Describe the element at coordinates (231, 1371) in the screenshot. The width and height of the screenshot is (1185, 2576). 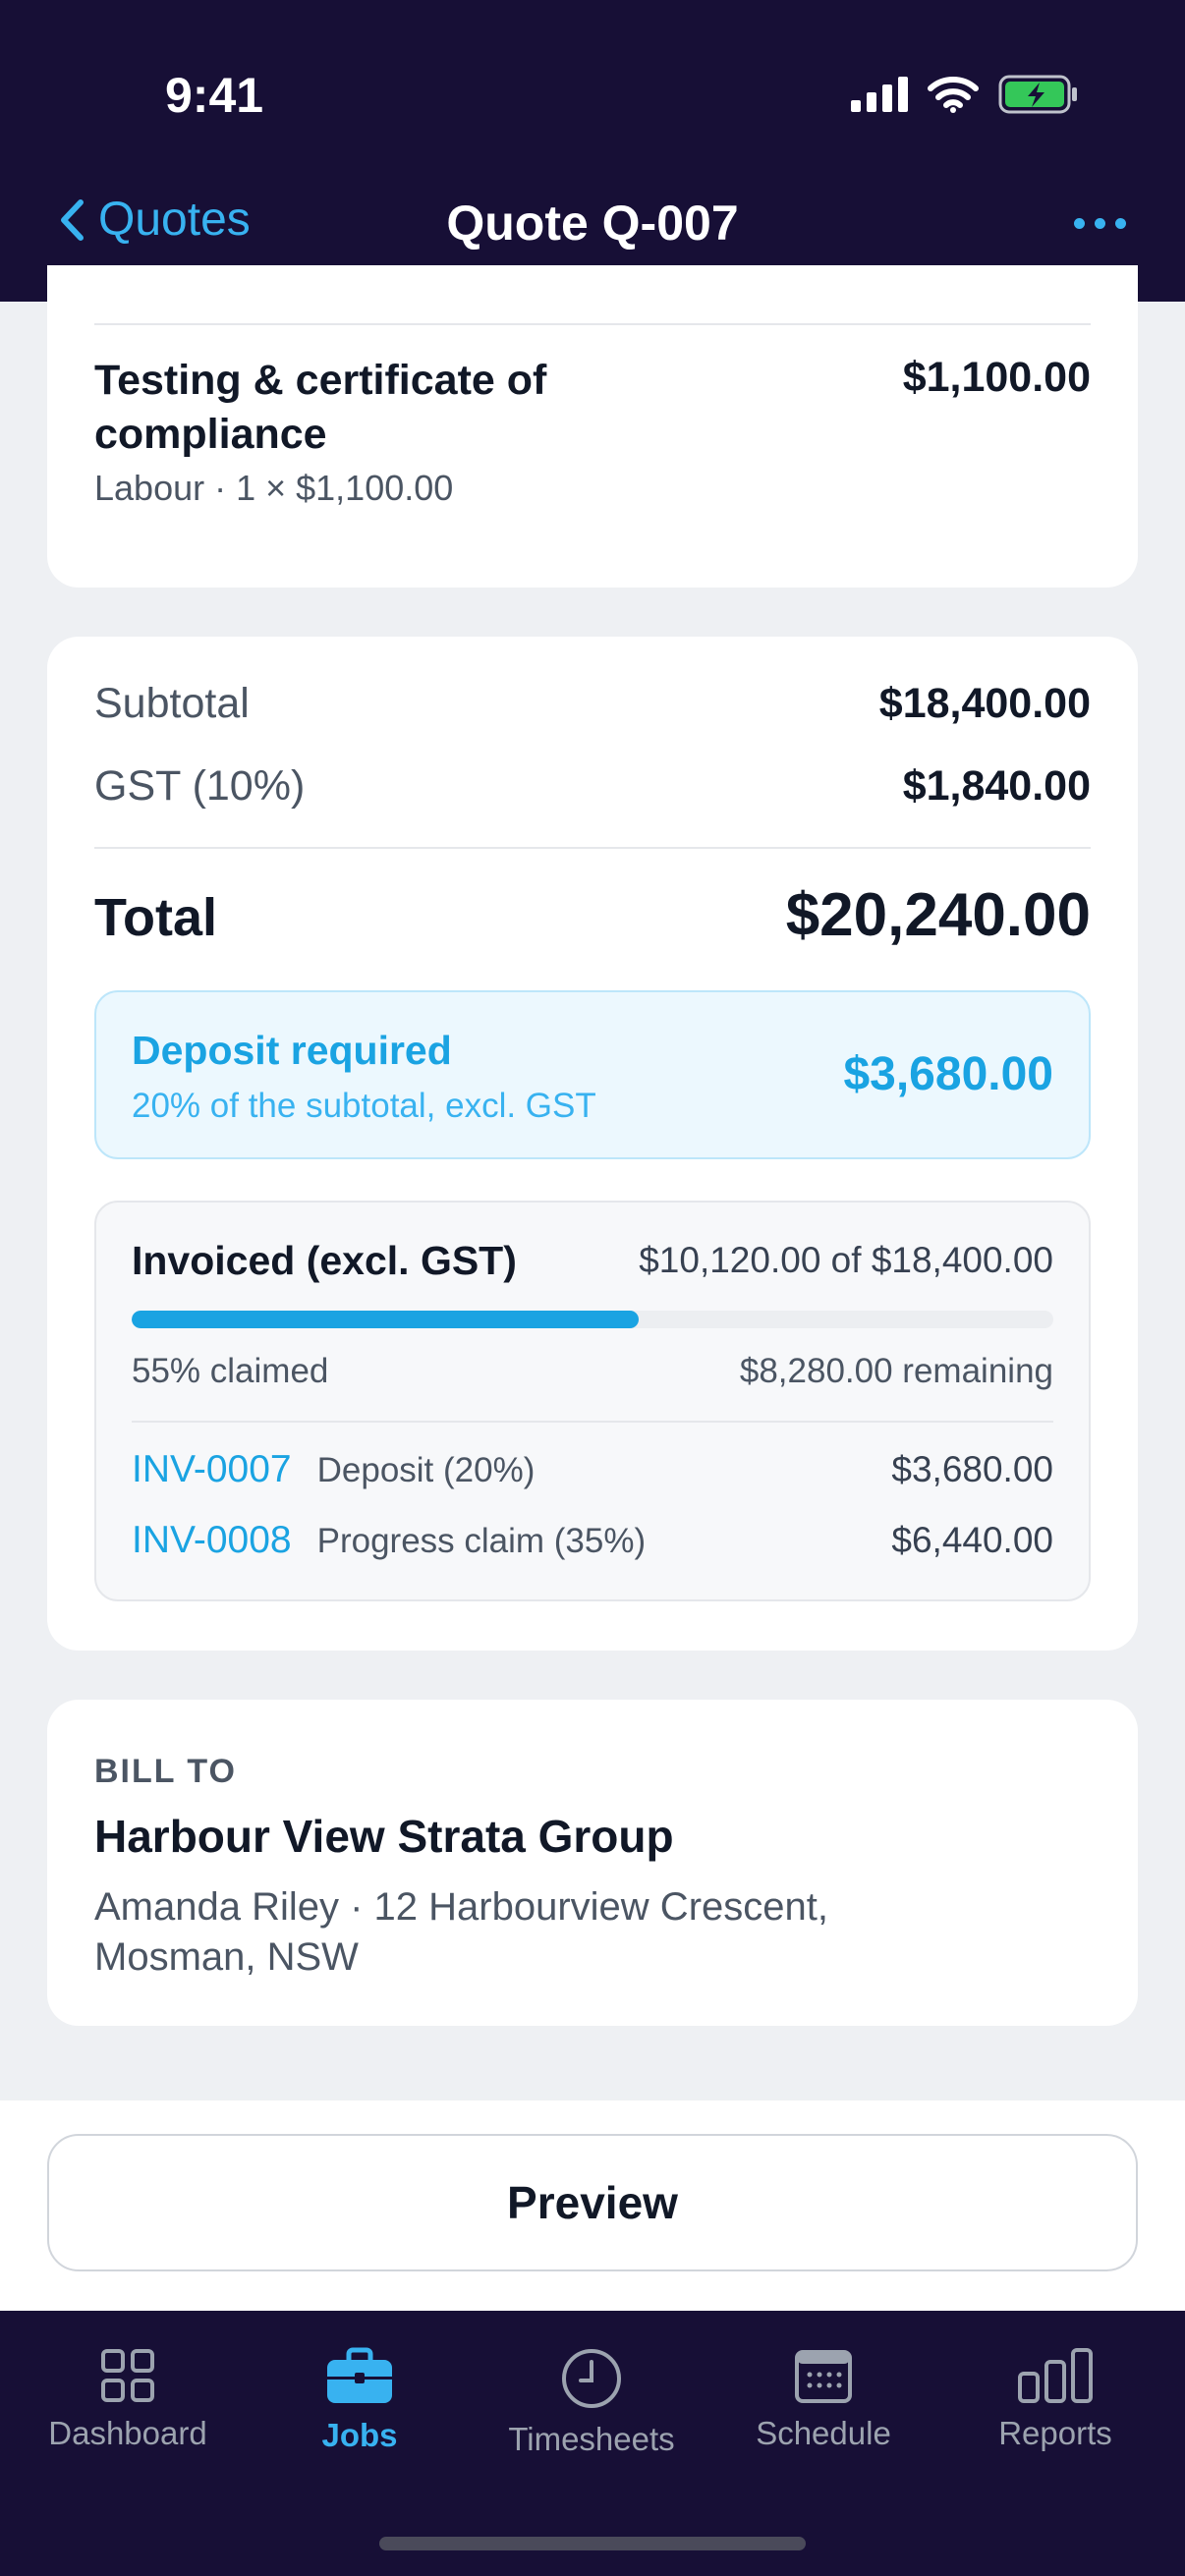
I see `invoiced-claimed: 55% claimed` at that location.